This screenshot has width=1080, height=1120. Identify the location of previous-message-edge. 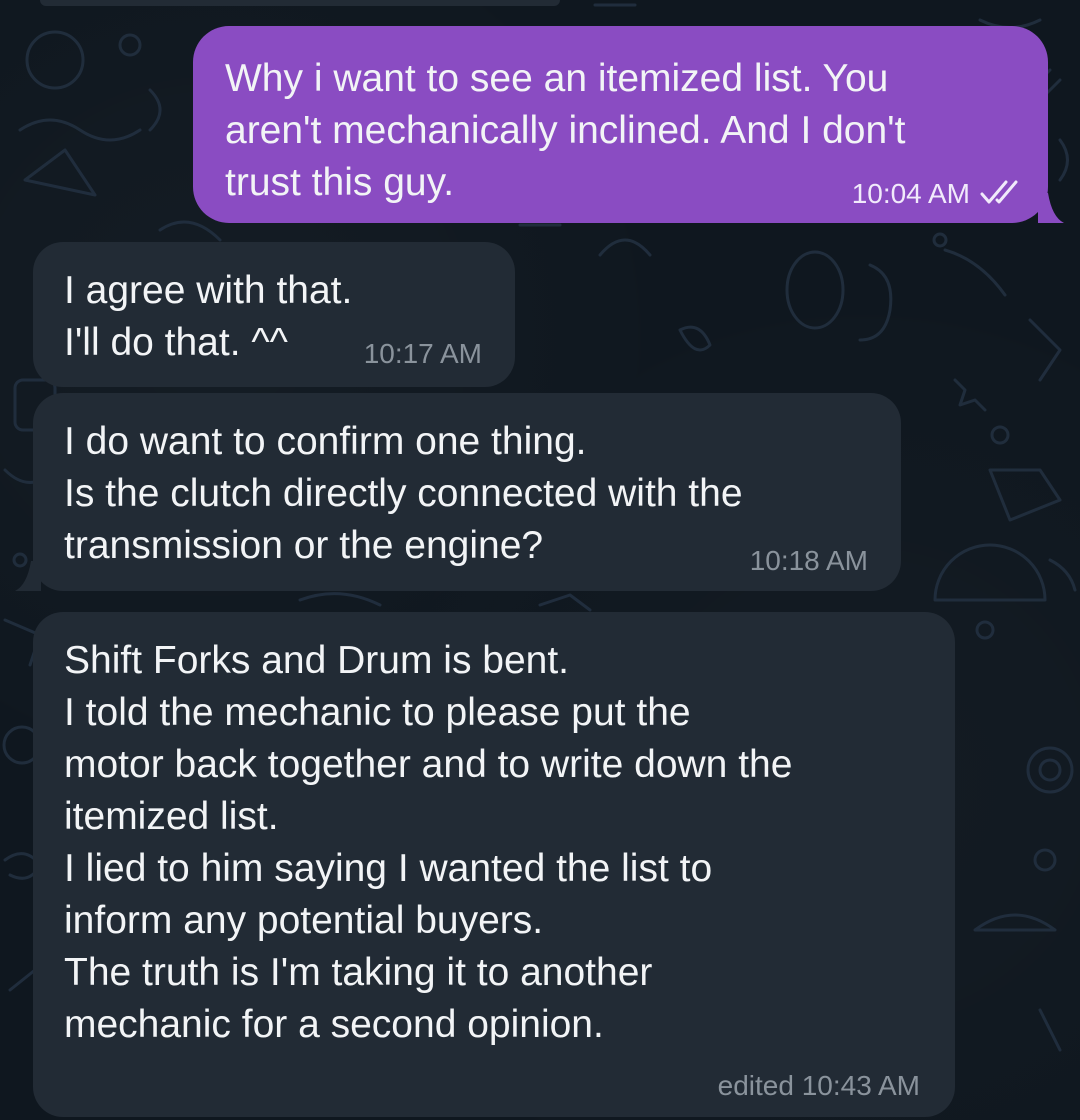
(300, 3).